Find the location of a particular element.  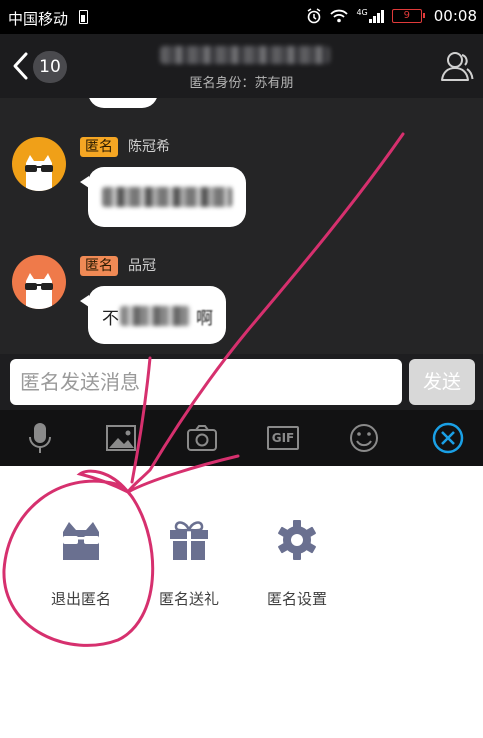

message-bubble: 不 啊 is located at coordinates (157, 315).